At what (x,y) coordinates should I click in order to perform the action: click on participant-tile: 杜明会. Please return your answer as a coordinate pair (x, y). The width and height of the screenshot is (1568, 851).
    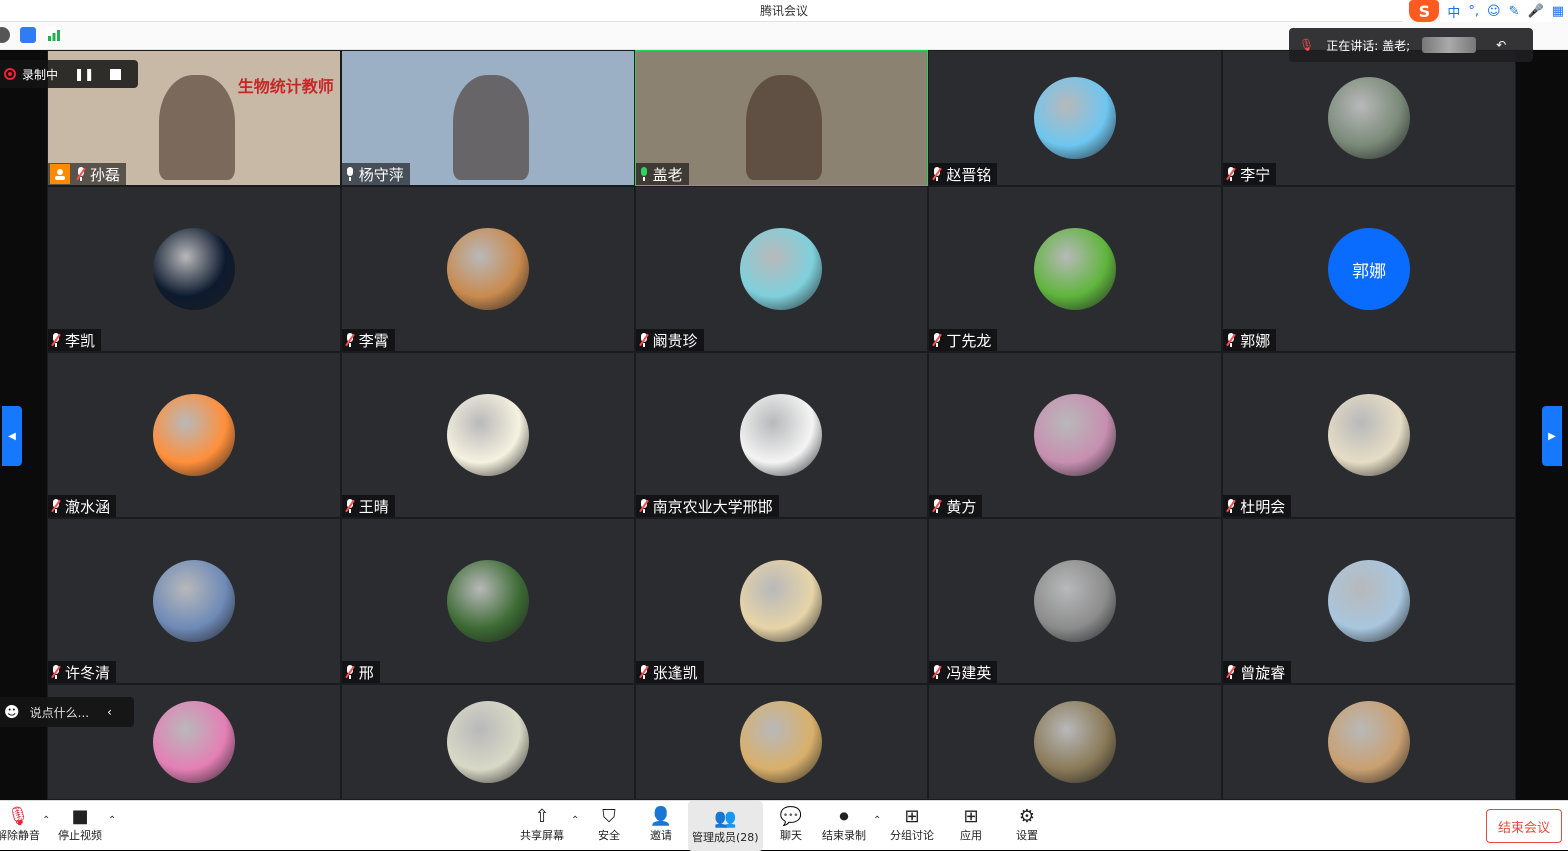
    Looking at the image, I should click on (1369, 435).